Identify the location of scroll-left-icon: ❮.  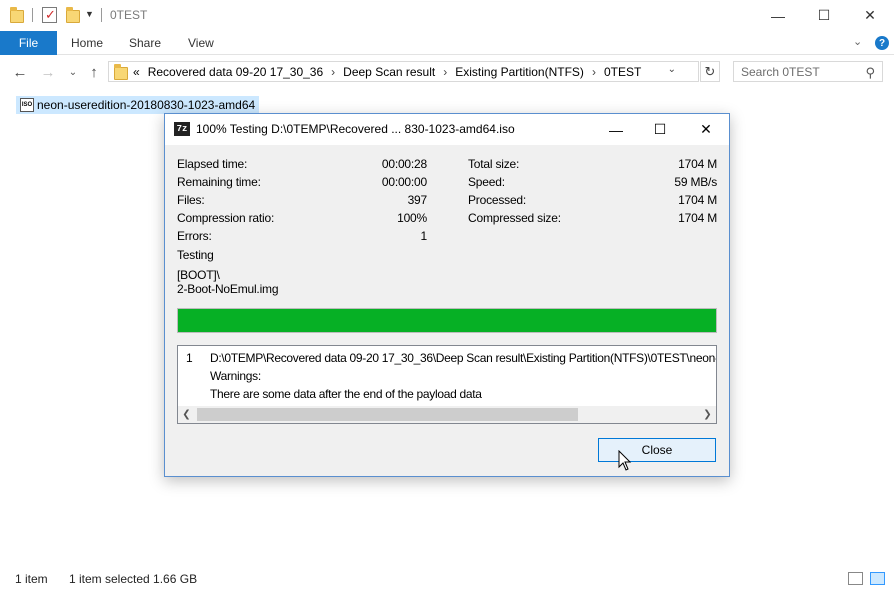
(186, 414).